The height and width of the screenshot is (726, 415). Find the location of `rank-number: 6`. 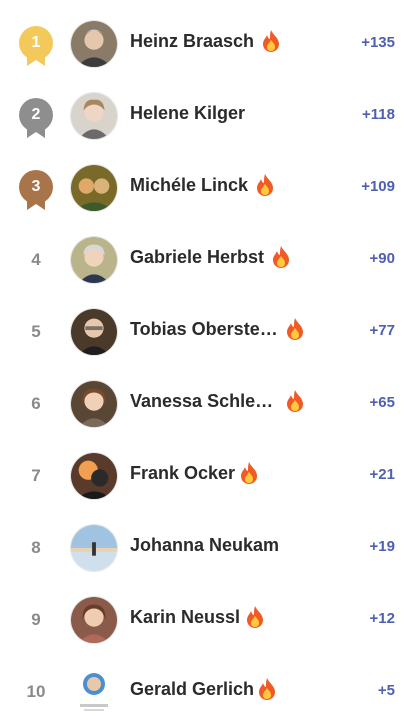

rank-number: 6 is located at coordinates (36, 403).